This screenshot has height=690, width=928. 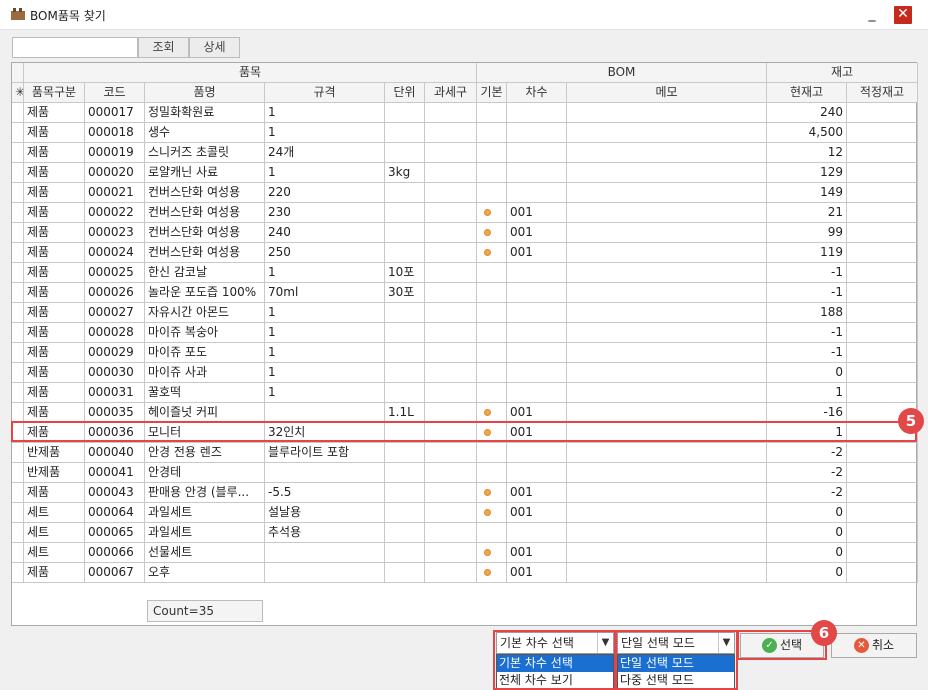 What do you see at coordinates (75, 47) in the screenshot?
I see `search-input` at bounding box center [75, 47].